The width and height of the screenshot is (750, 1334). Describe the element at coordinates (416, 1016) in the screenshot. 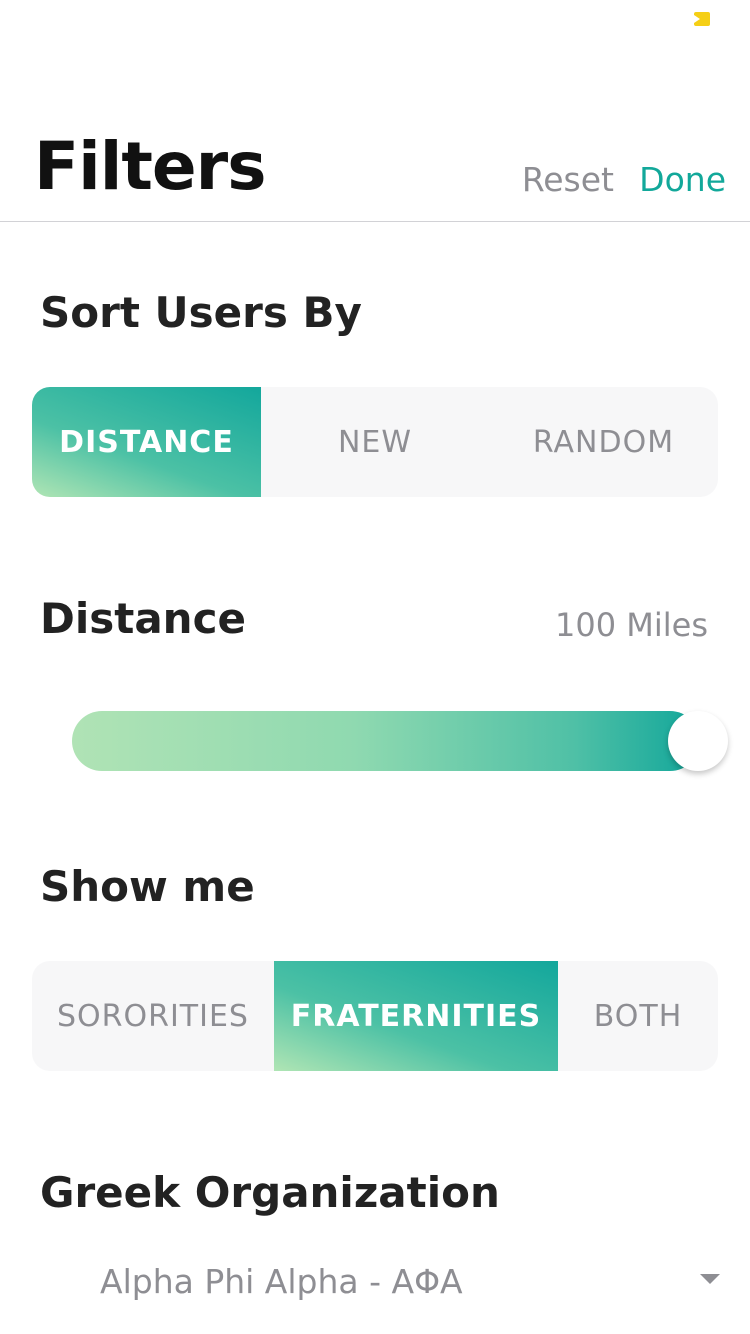

I see `show-option-fraternities: FRATERNITIES` at that location.